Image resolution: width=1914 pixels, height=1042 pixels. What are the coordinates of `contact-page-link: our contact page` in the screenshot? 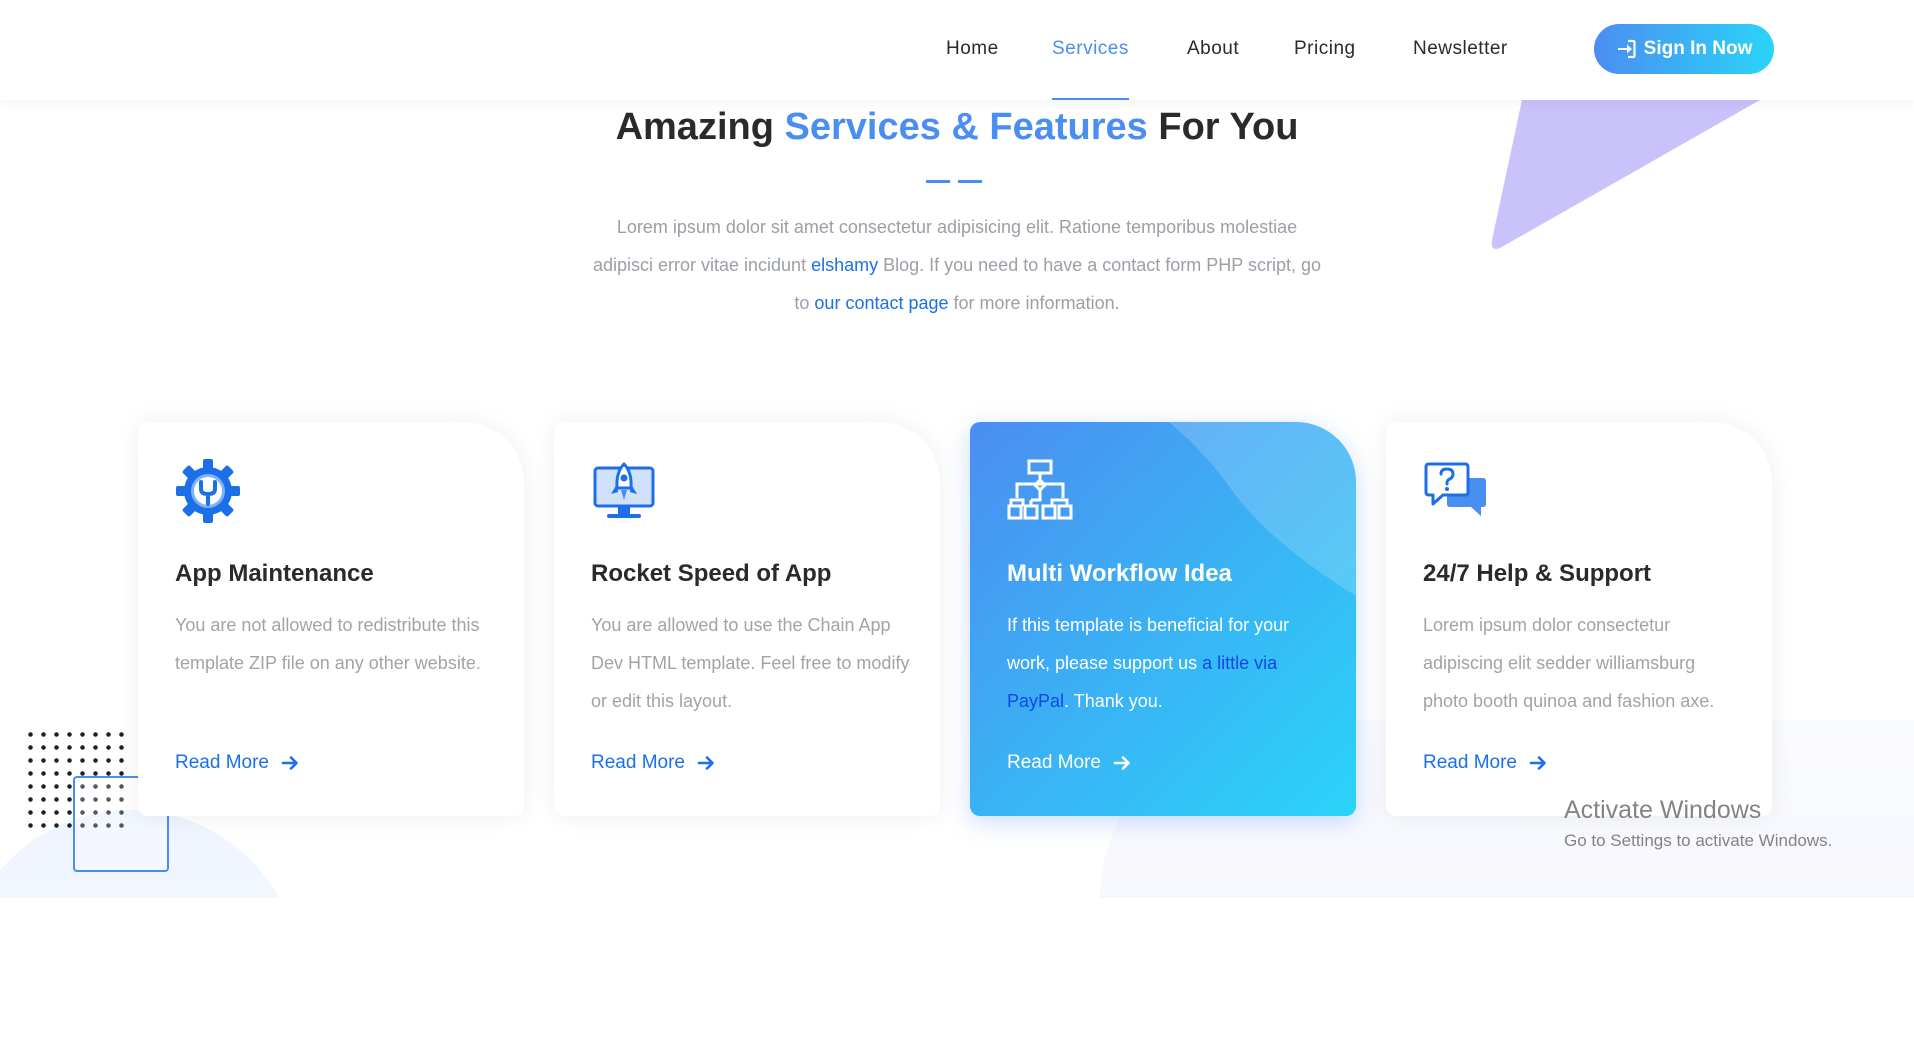 It's located at (881, 303).